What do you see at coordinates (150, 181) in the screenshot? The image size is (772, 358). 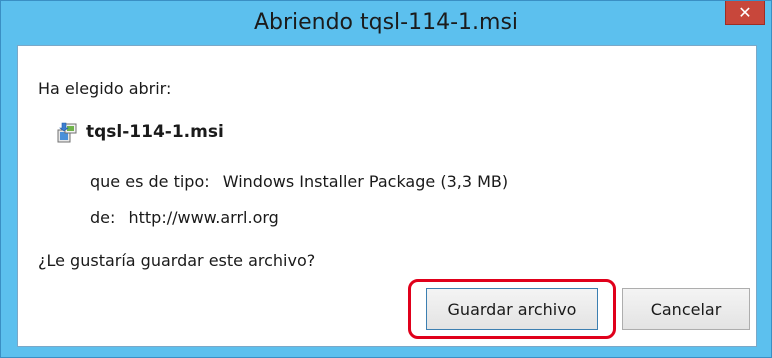 I see `file-type-label: que es de tipo:` at bounding box center [150, 181].